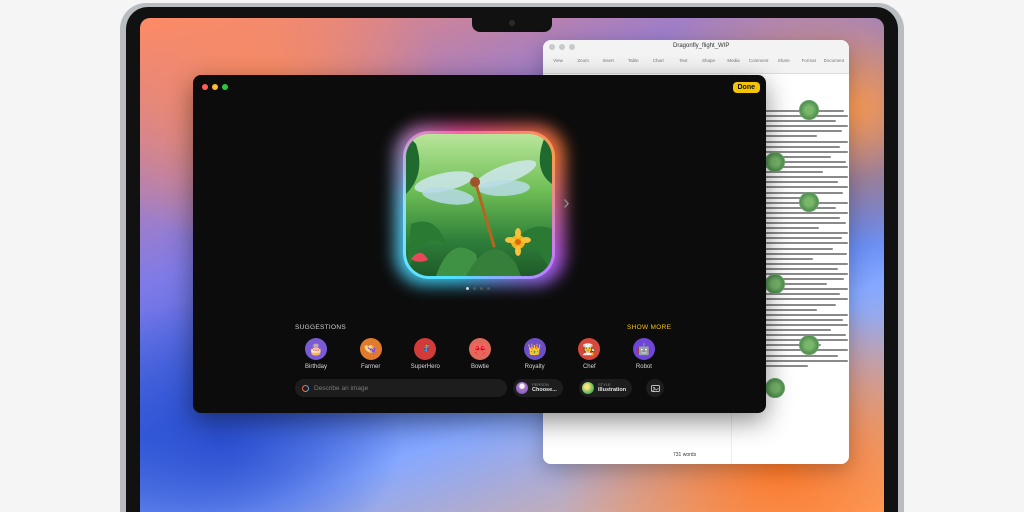 The width and height of the screenshot is (1024, 512). I want to click on suggestion-royalty: 👑 Royalty, so click(535, 354).